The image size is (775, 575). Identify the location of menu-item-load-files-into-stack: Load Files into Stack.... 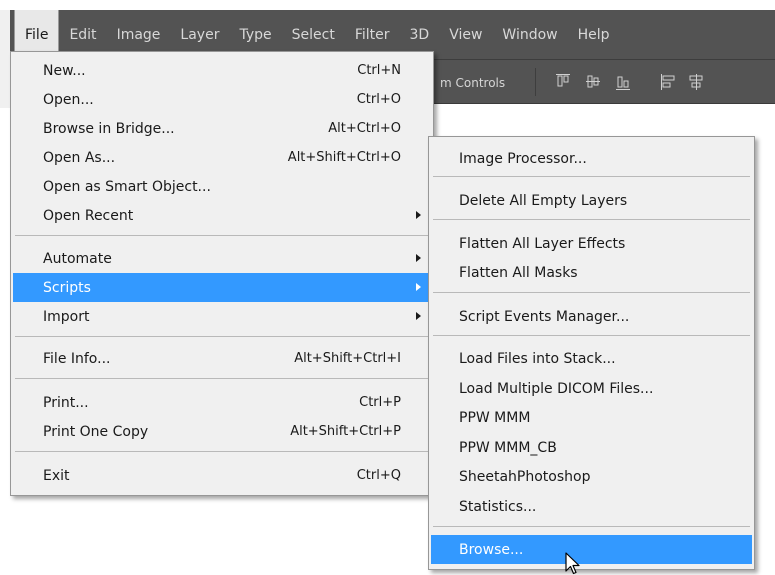
(591, 358).